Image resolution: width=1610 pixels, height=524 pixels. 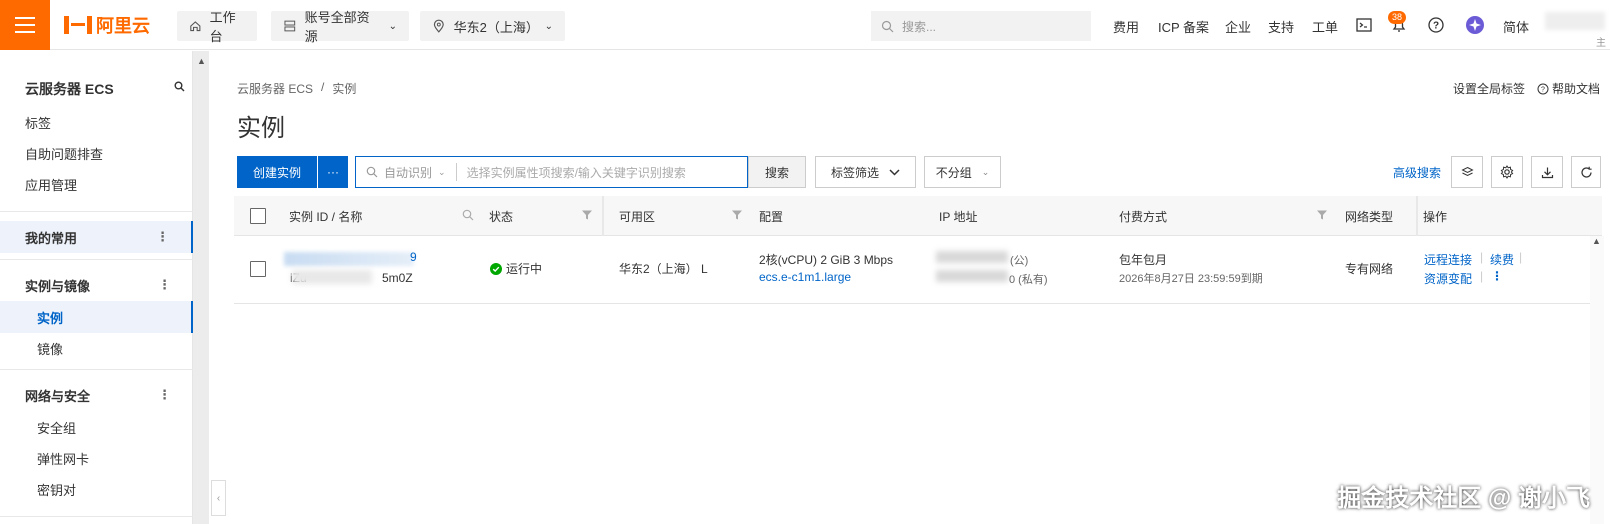 What do you see at coordinates (1467, 172) in the screenshot?
I see `layers-button` at bounding box center [1467, 172].